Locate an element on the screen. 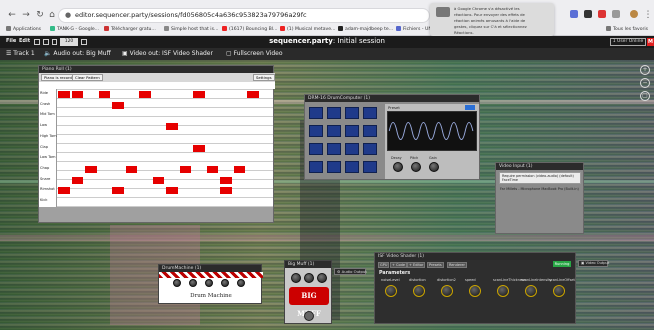 This screenshot has width=654, height=330. decay-knob is located at coordinates (398, 167).